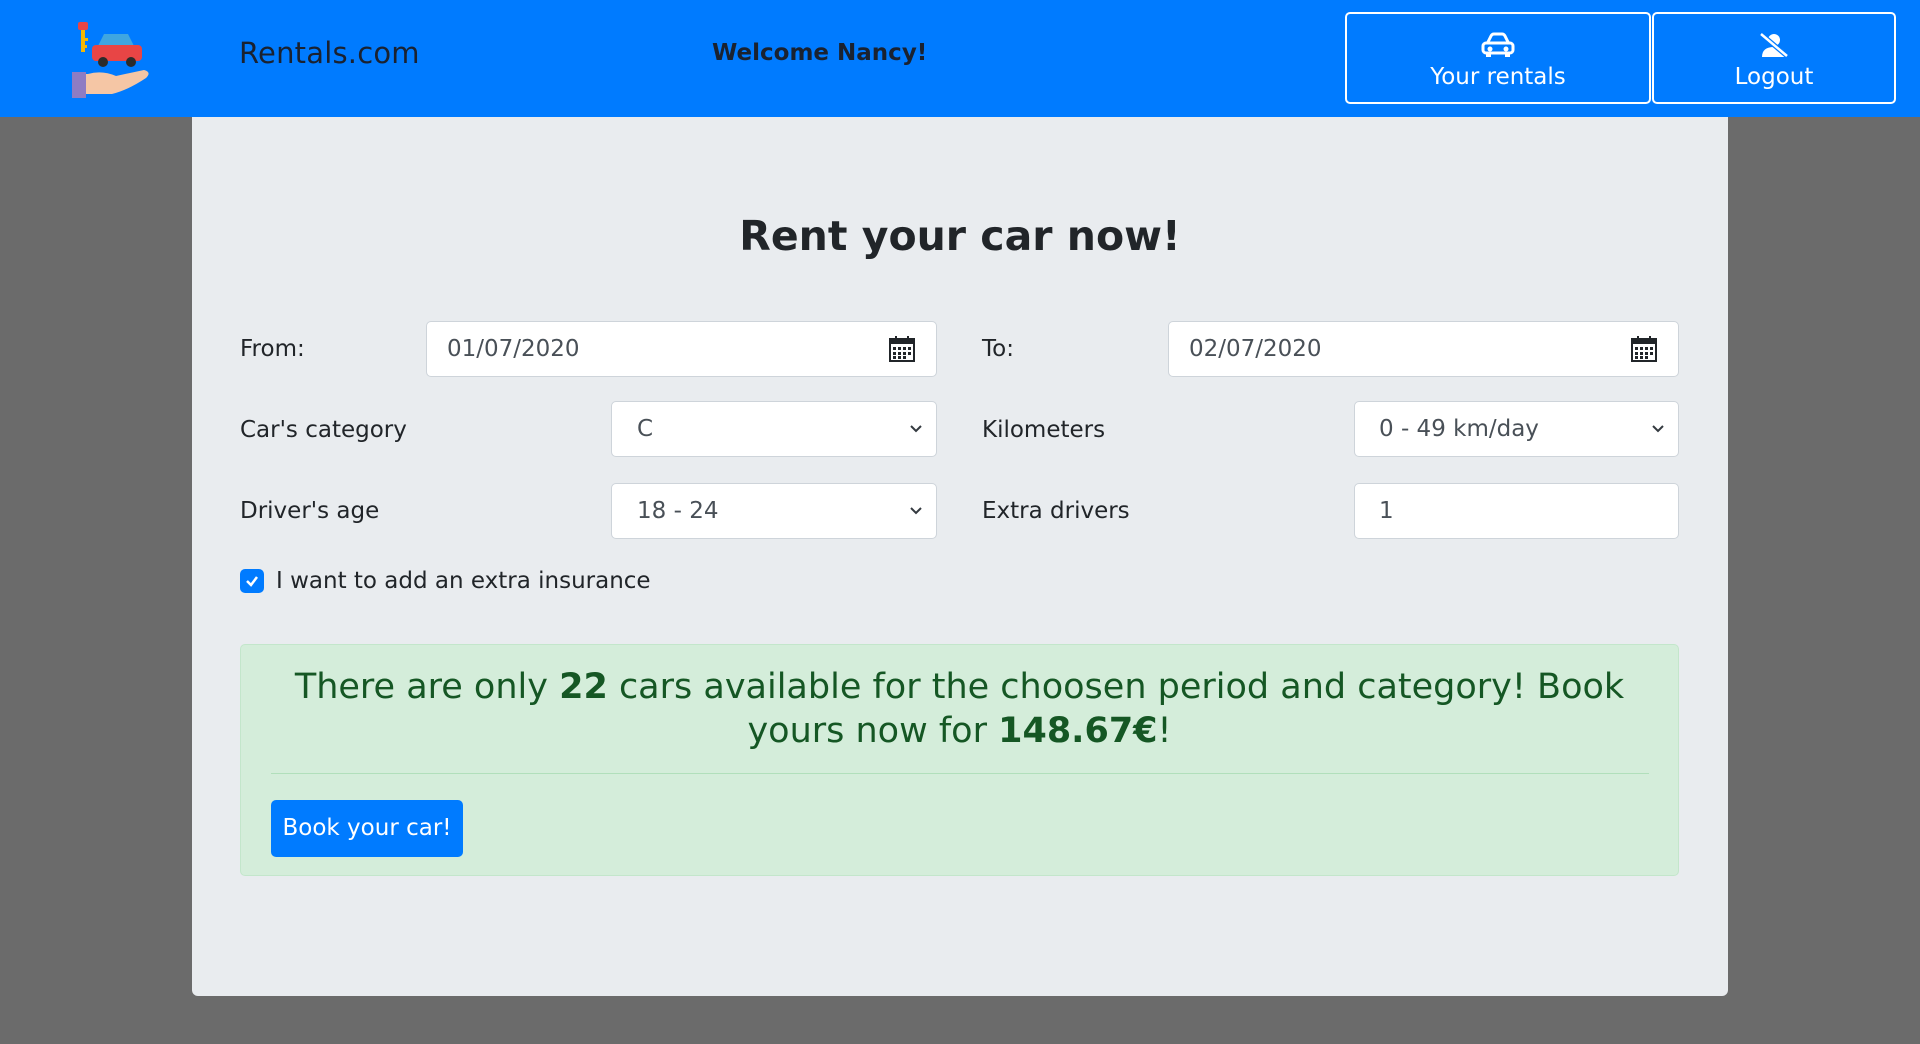 This screenshot has height=1044, width=1920. What do you see at coordinates (1459, 429) in the screenshot?
I see `kilometers-value: 0 - 49 km/day` at bounding box center [1459, 429].